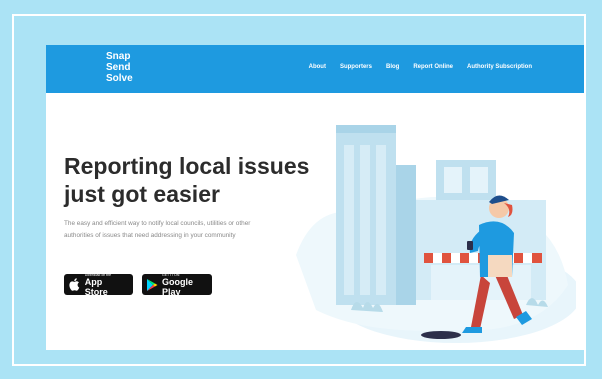  Describe the element at coordinates (441, 335) in the screenshot. I see `pothole` at that location.